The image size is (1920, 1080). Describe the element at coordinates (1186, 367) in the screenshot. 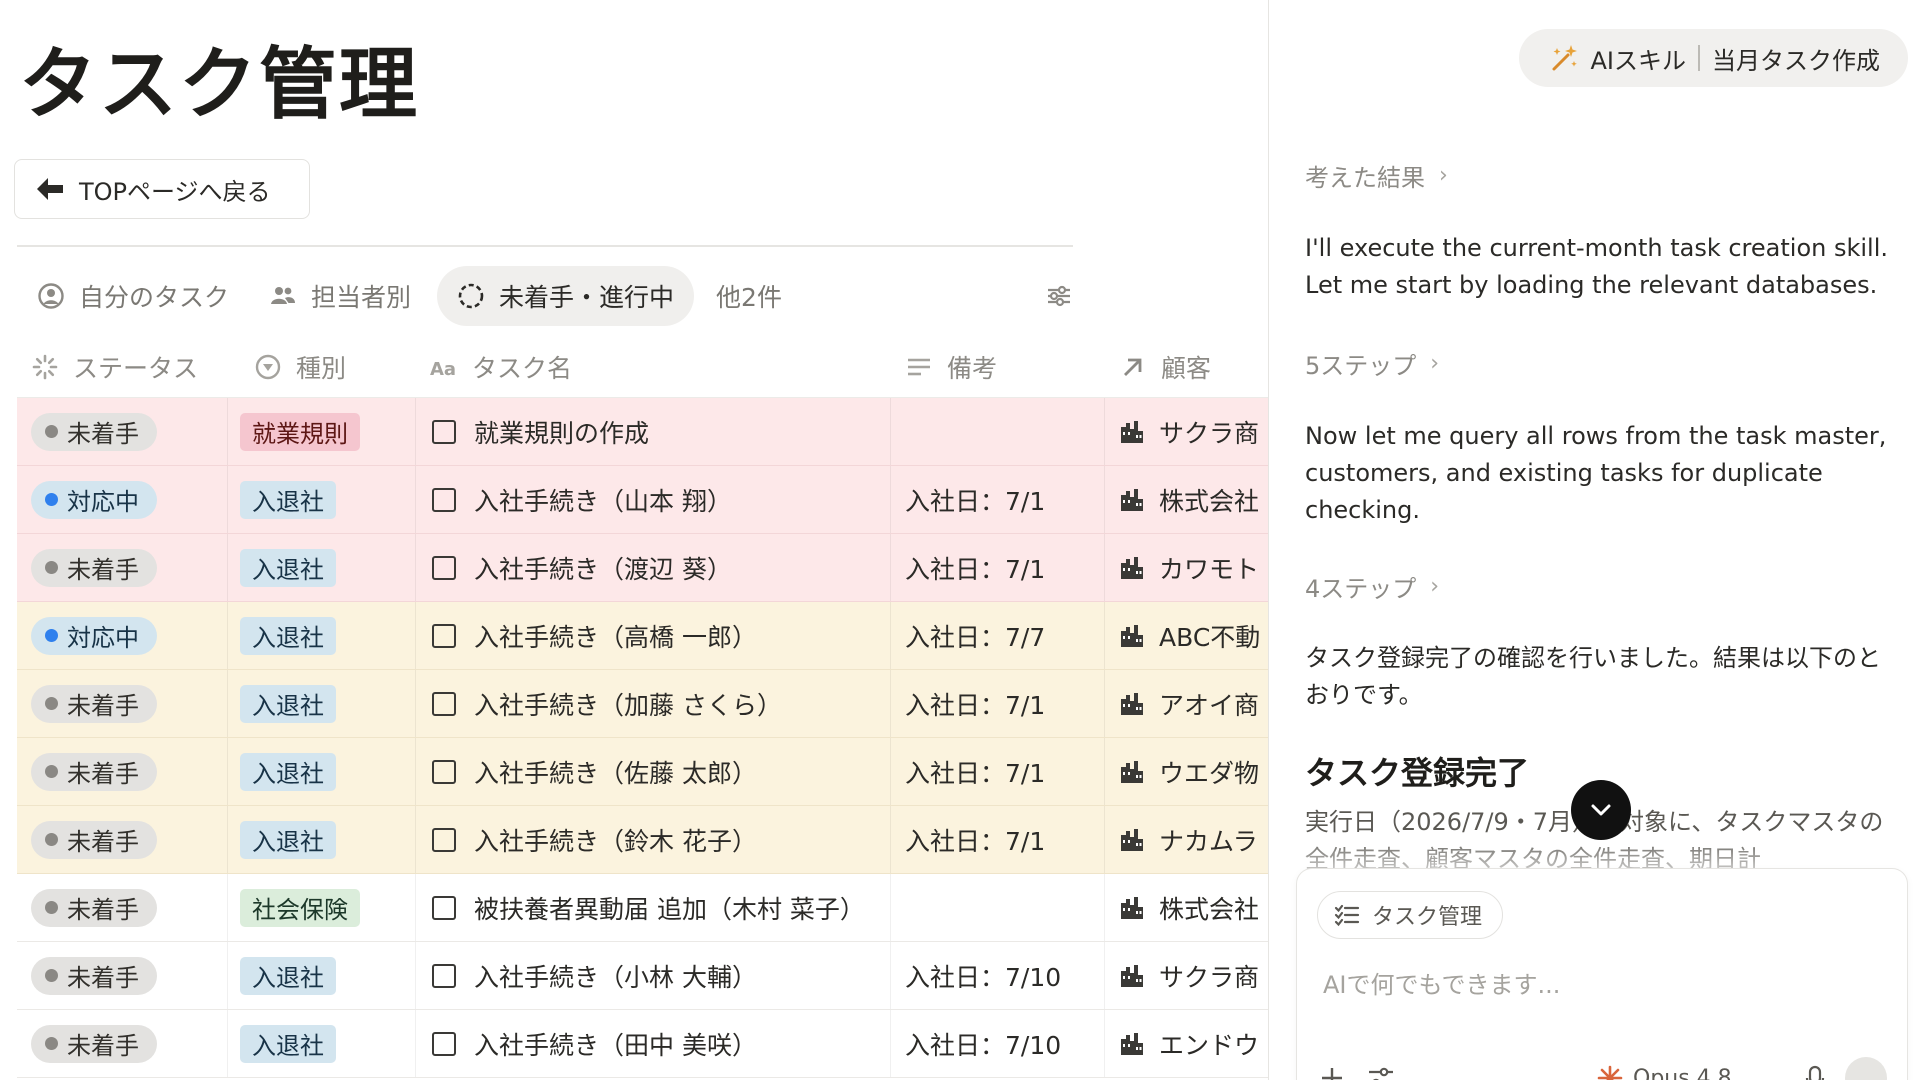

I see `column-header-customer: 顧客` at that location.